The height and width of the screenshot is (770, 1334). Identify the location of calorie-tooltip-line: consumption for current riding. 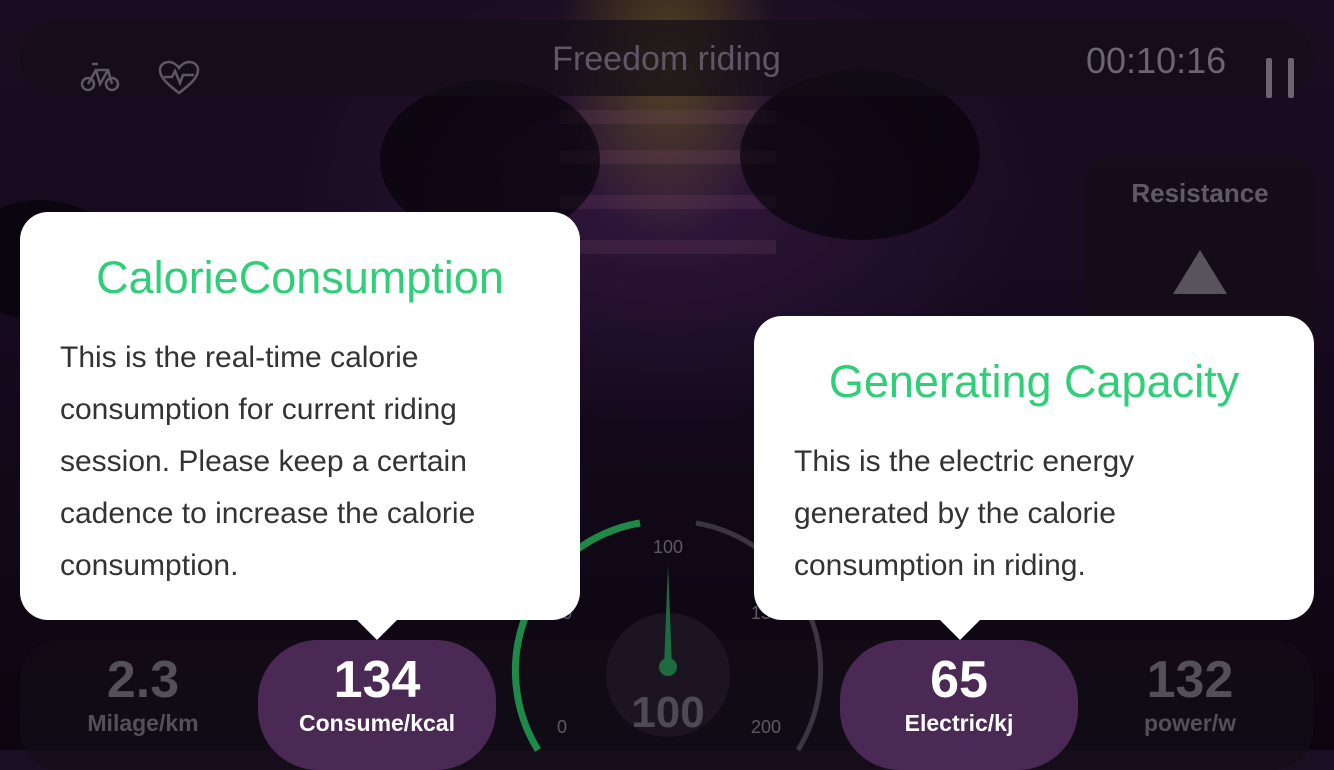
(258, 409).